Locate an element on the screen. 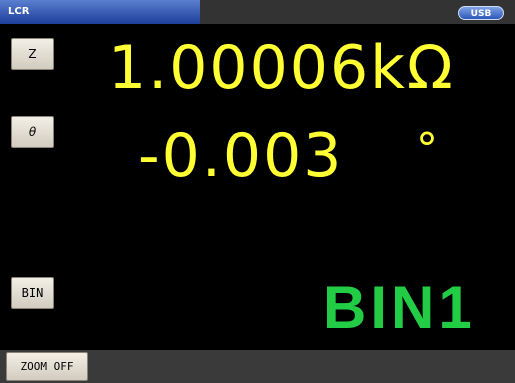  secondary-unit: ° is located at coordinates (427, 149).